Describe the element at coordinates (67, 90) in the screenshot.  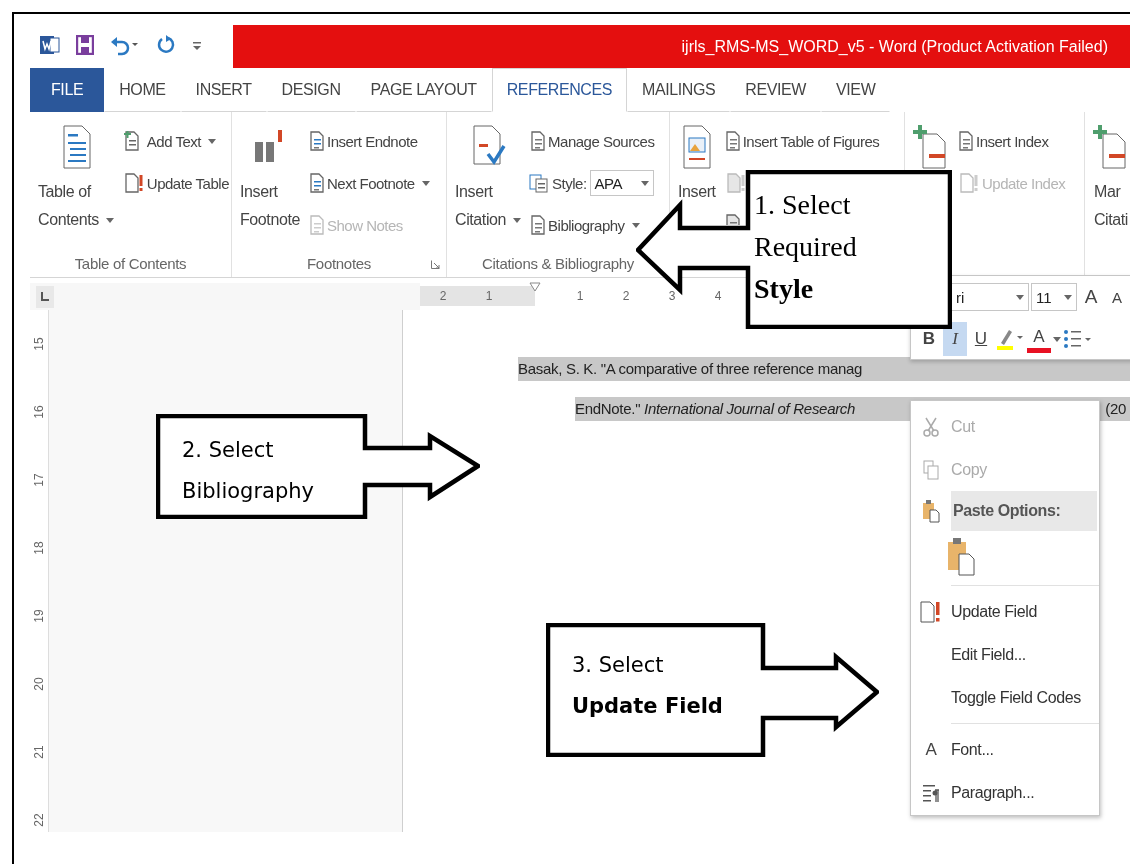
I see `ribbon-tab: FILE` at that location.